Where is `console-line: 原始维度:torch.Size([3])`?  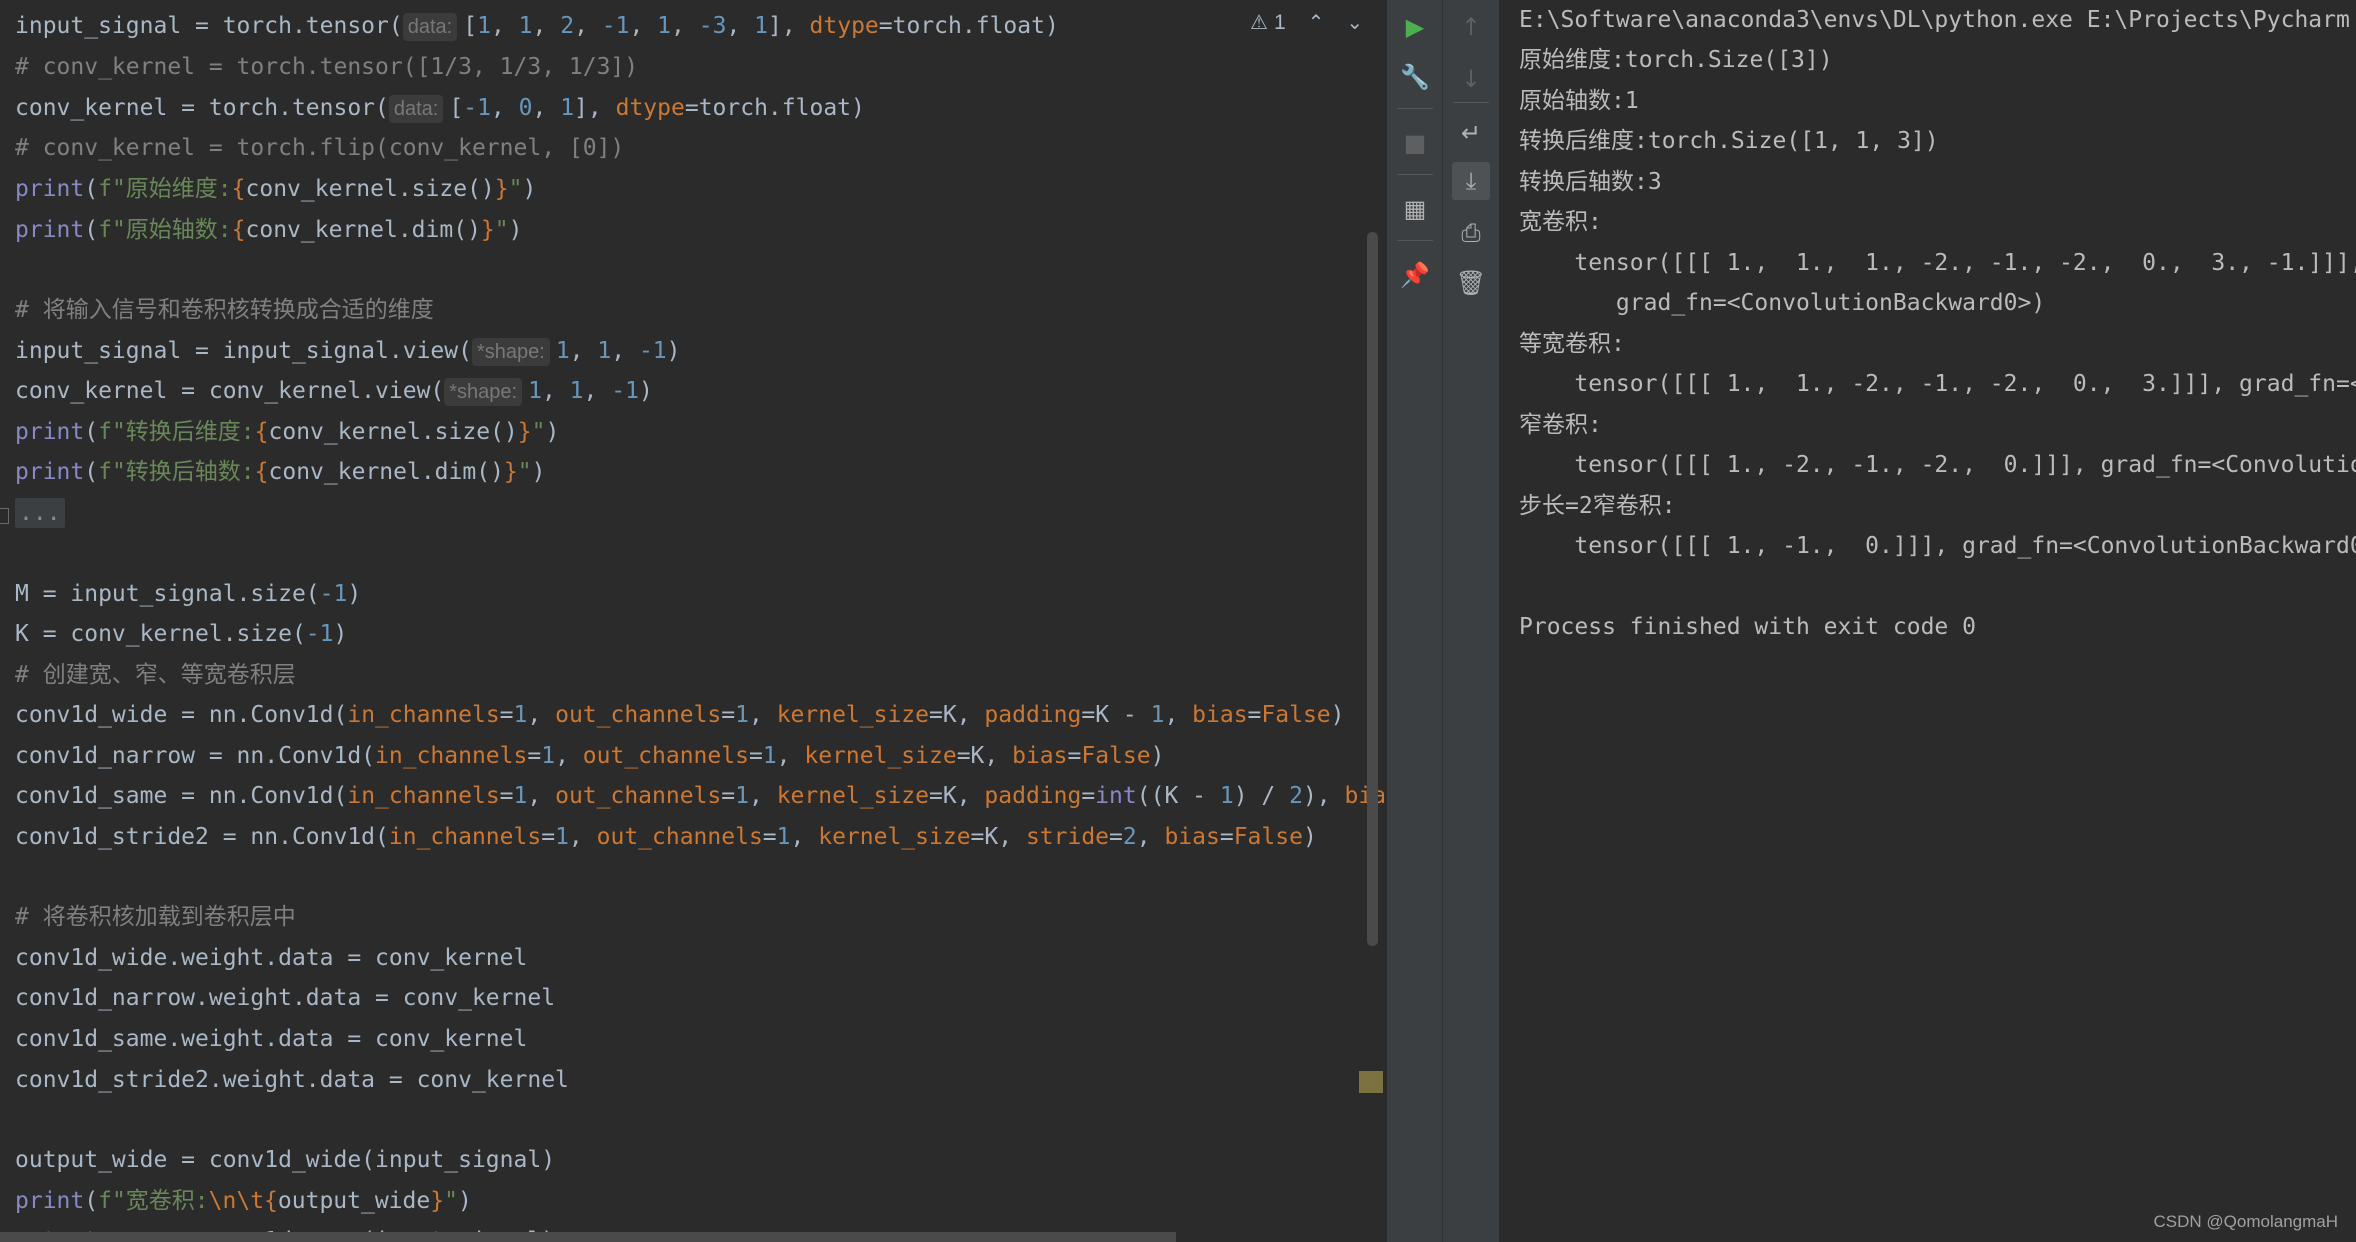 console-line: 原始维度:torch.Size([3]) is located at coordinates (1676, 60).